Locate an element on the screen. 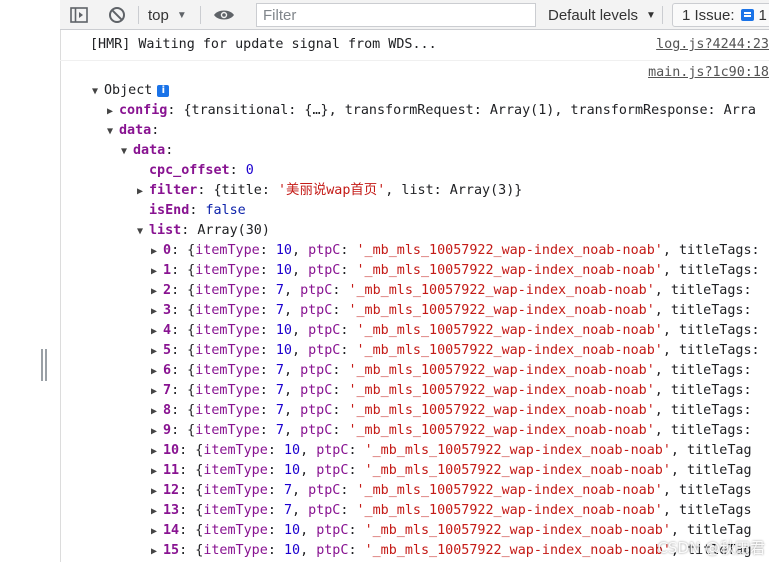 This screenshot has height=562, width=769. cpc-offset-row: cpc_offset: 0 is located at coordinates (201, 170).